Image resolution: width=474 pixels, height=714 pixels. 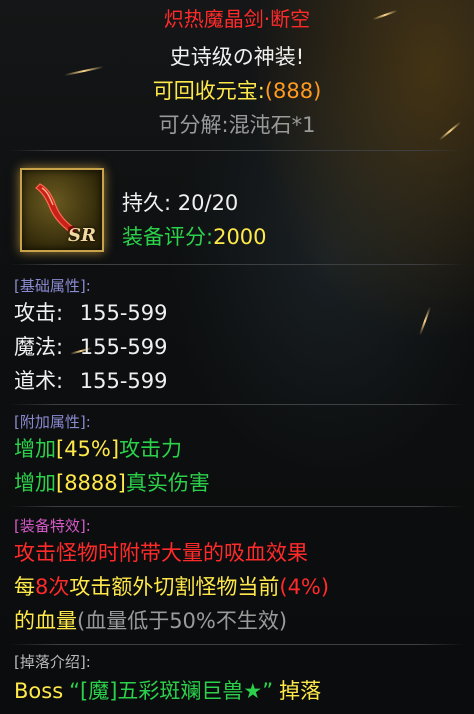 I want to click on special-text: 的血量, so click(x=45, y=621).